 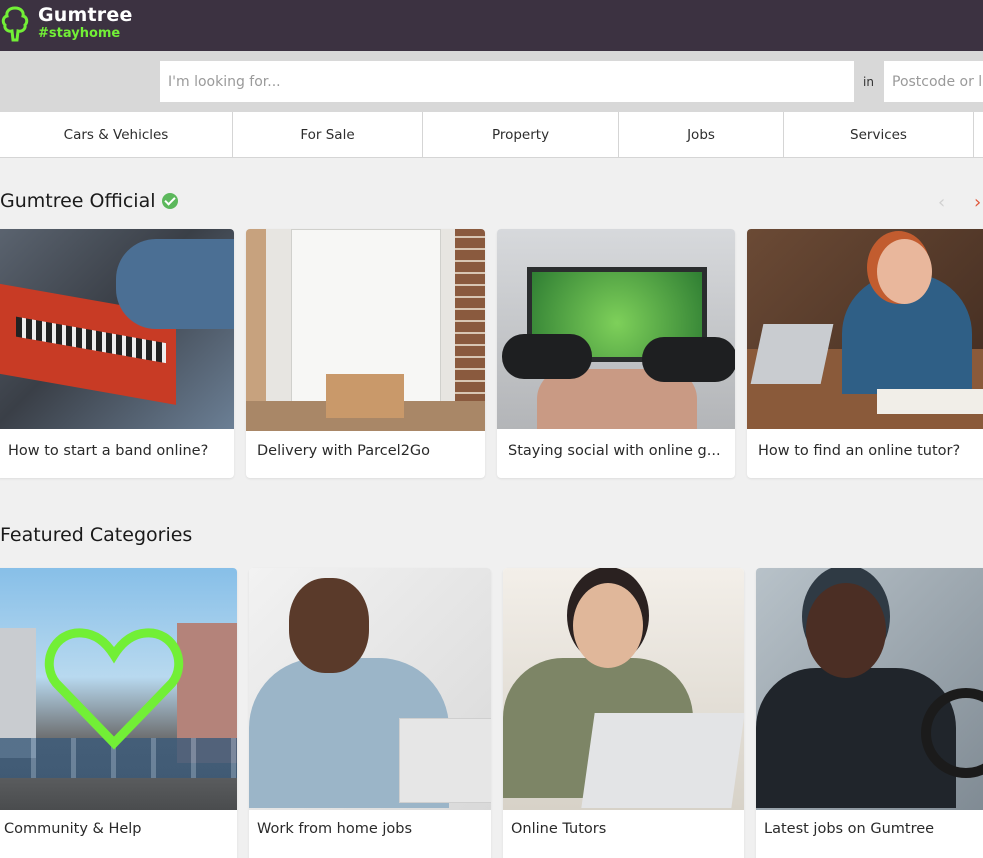 I want to click on logo-name: Gumtree, so click(x=85, y=15).